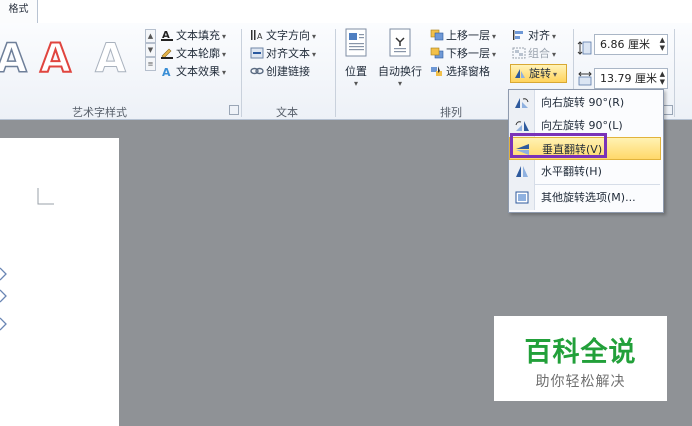 The height and width of the screenshot is (426, 692). I want to click on shape-height-input: 6.86 厘米 ▲ ▼, so click(631, 44).